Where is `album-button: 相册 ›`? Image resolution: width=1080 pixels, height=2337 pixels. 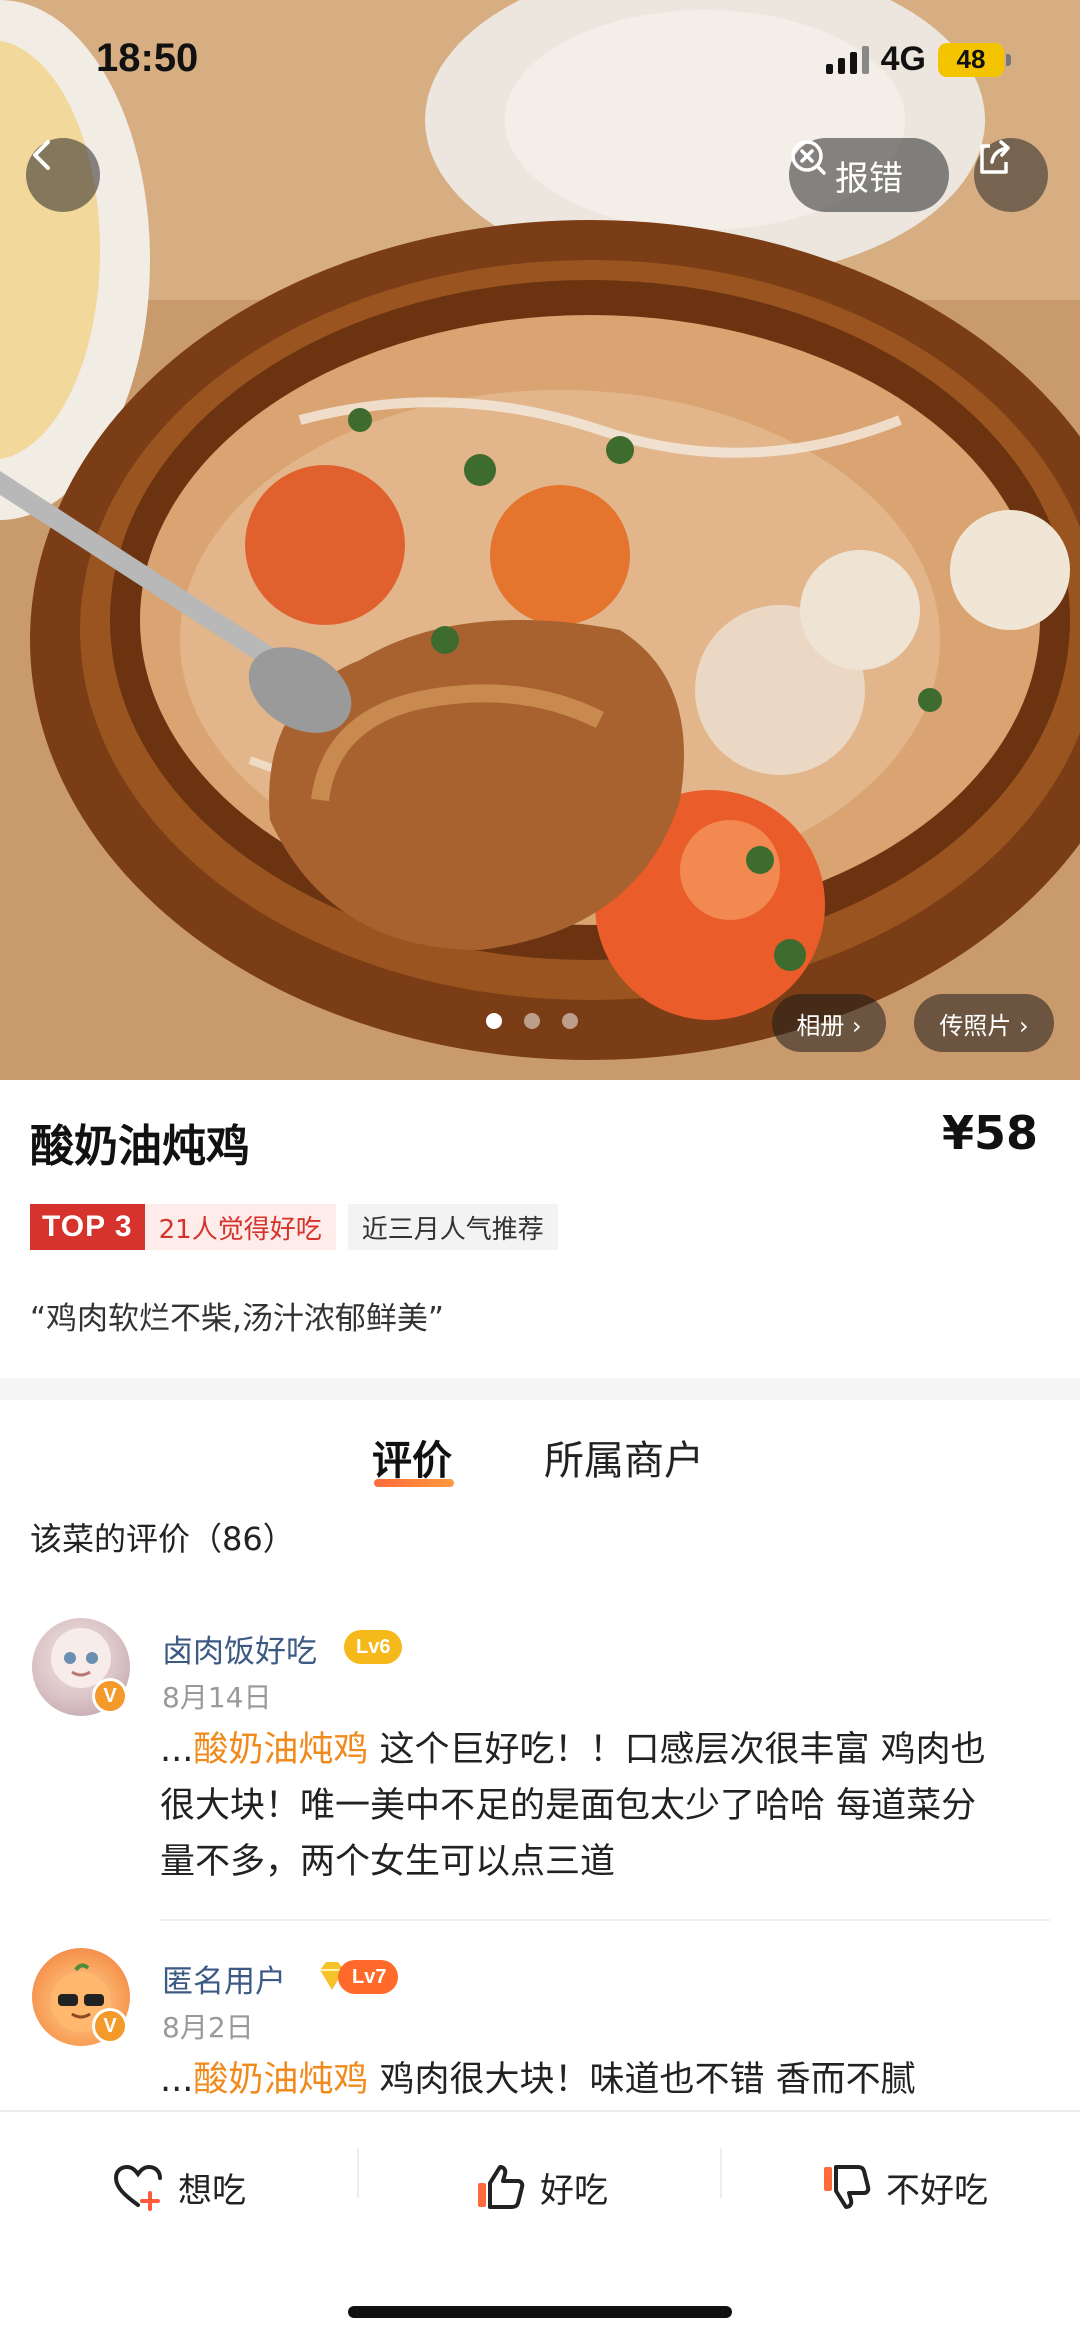
album-button: 相册 › is located at coordinates (829, 1023).